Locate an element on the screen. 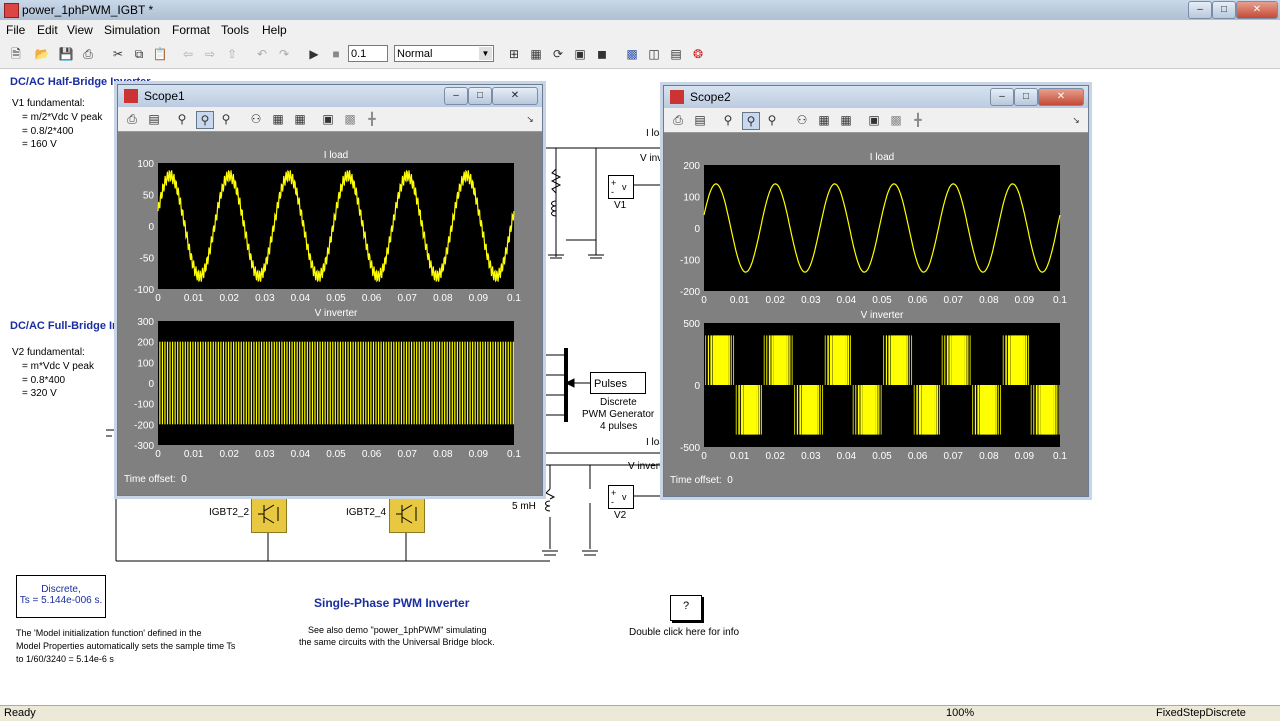  redo-icon: ↷ is located at coordinates (284, 54).